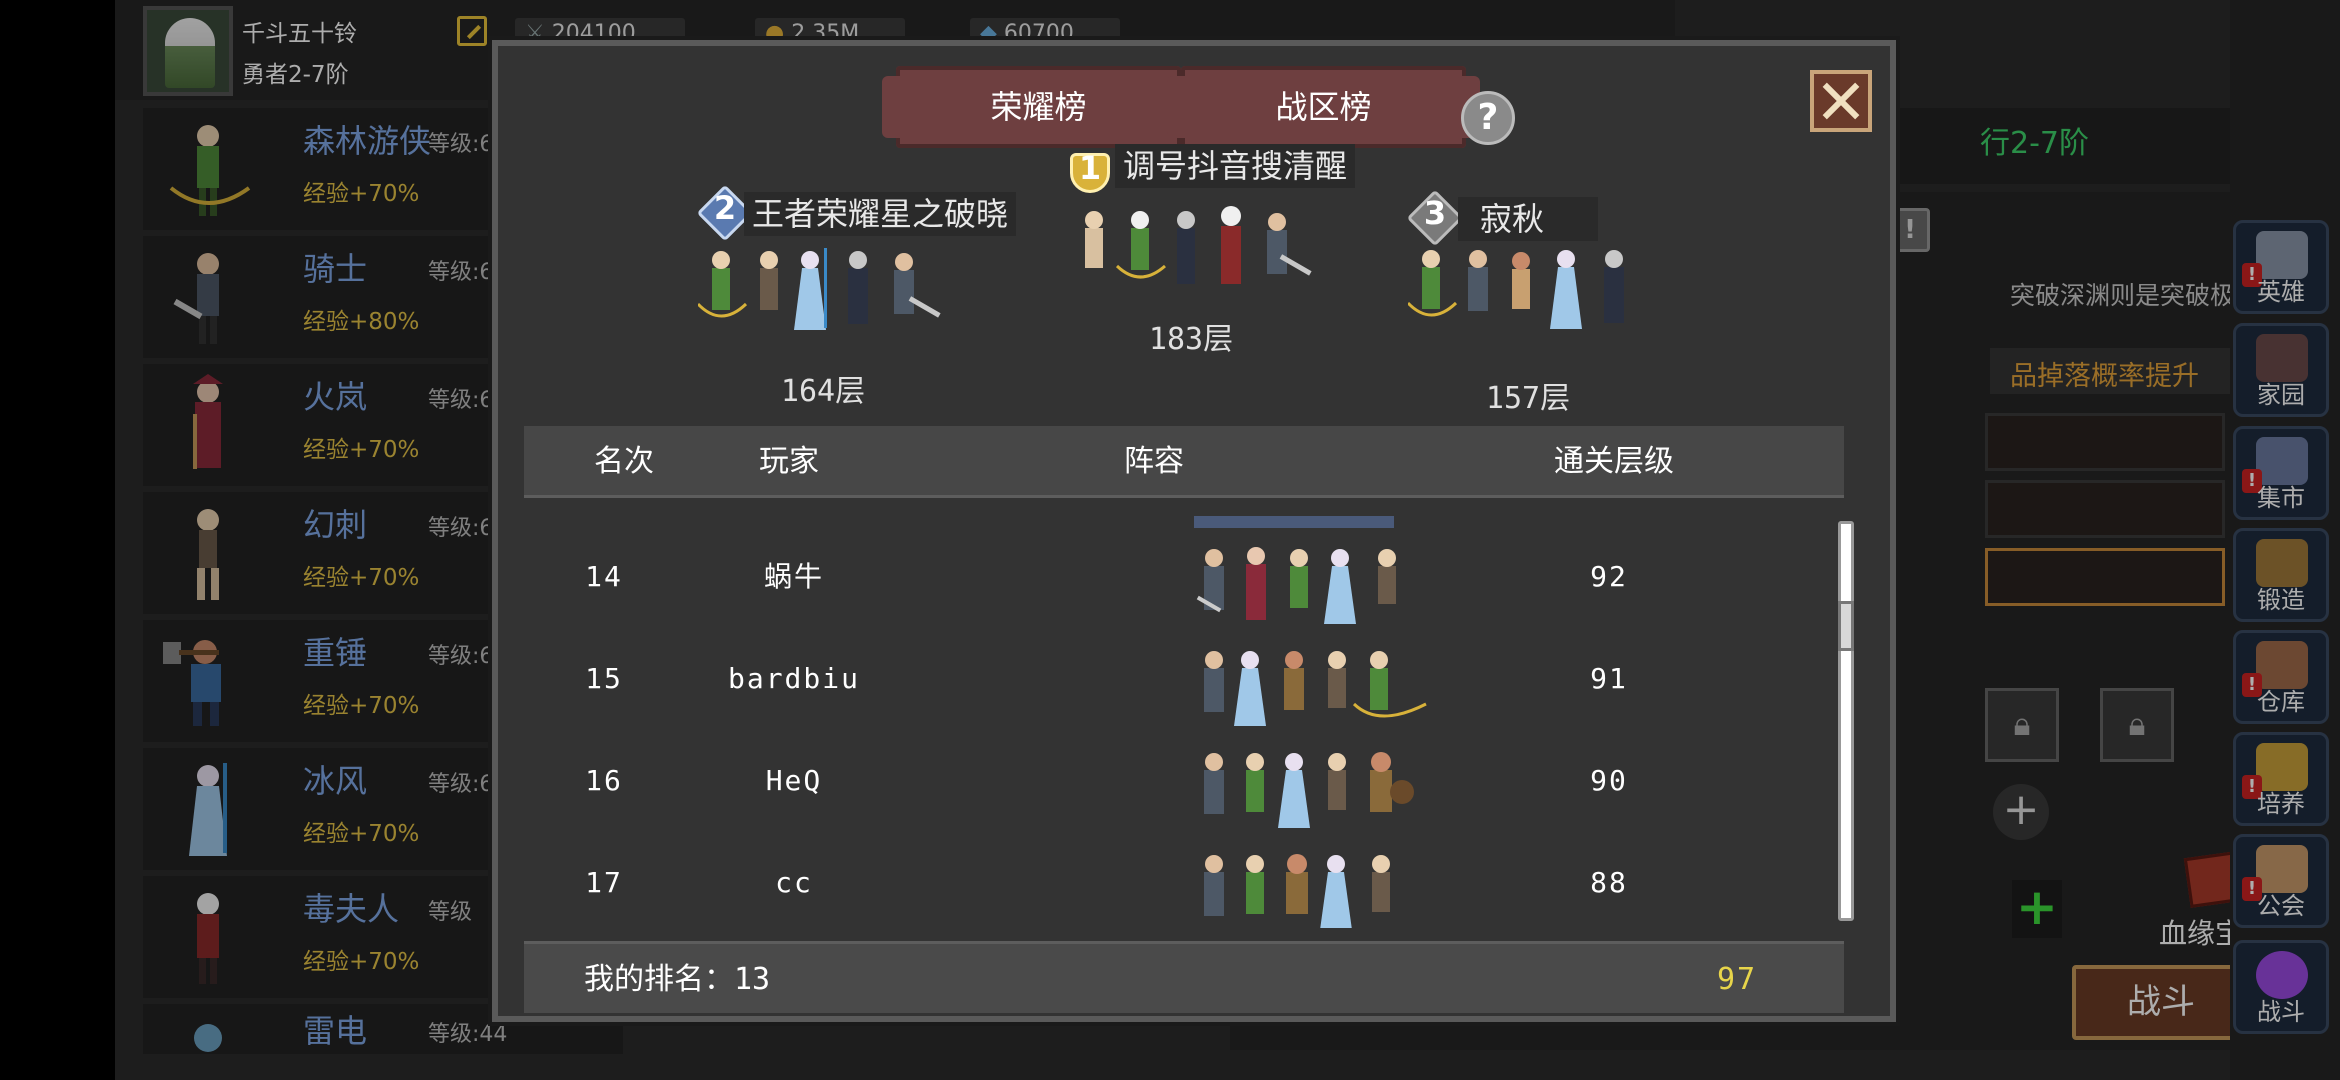 The width and height of the screenshot is (2340, 1080). What do you see at coordinates (1154, 461) in the screenshot?
I see `column-header-lineup: 阵容` at bounding box center [1154, 461].